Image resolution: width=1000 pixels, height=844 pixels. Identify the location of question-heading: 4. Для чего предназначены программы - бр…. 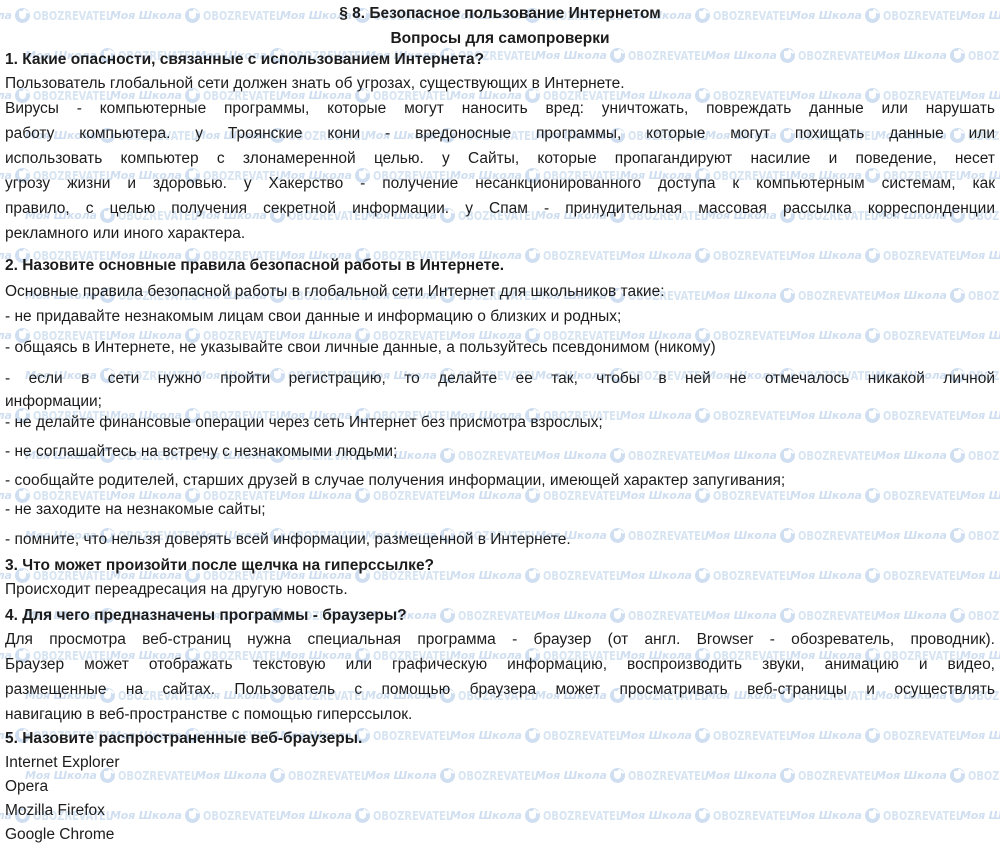
(206, 615).